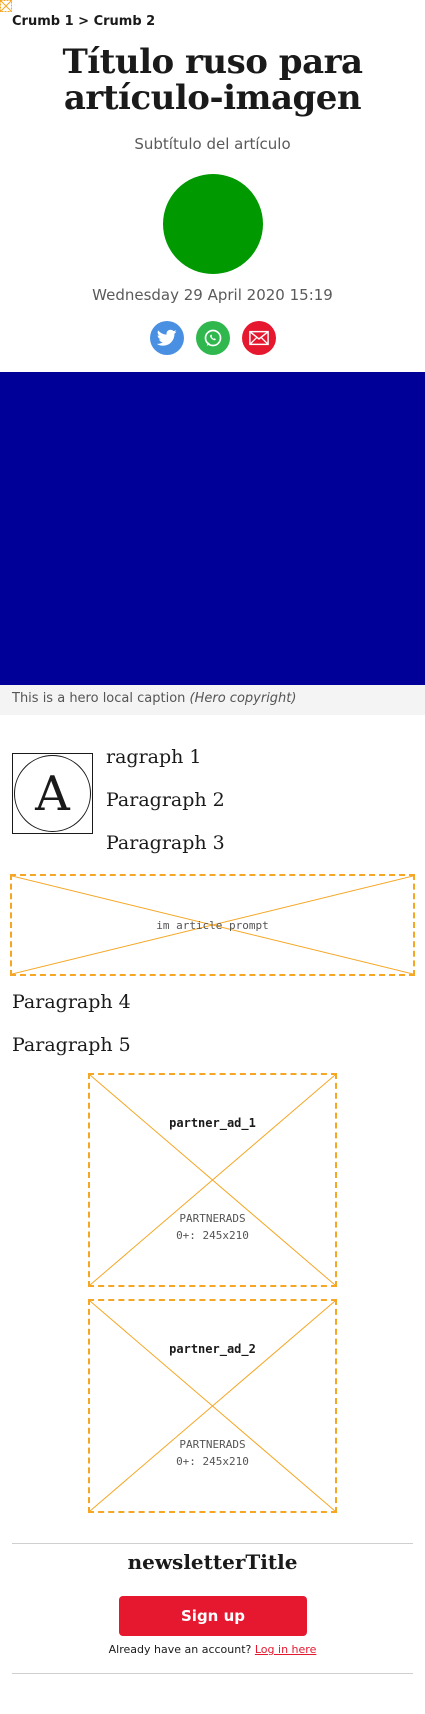  I want to click on partner-ad: partner_ad_2 PARTNERADS 0+: 245x210, so click(212, 1406).